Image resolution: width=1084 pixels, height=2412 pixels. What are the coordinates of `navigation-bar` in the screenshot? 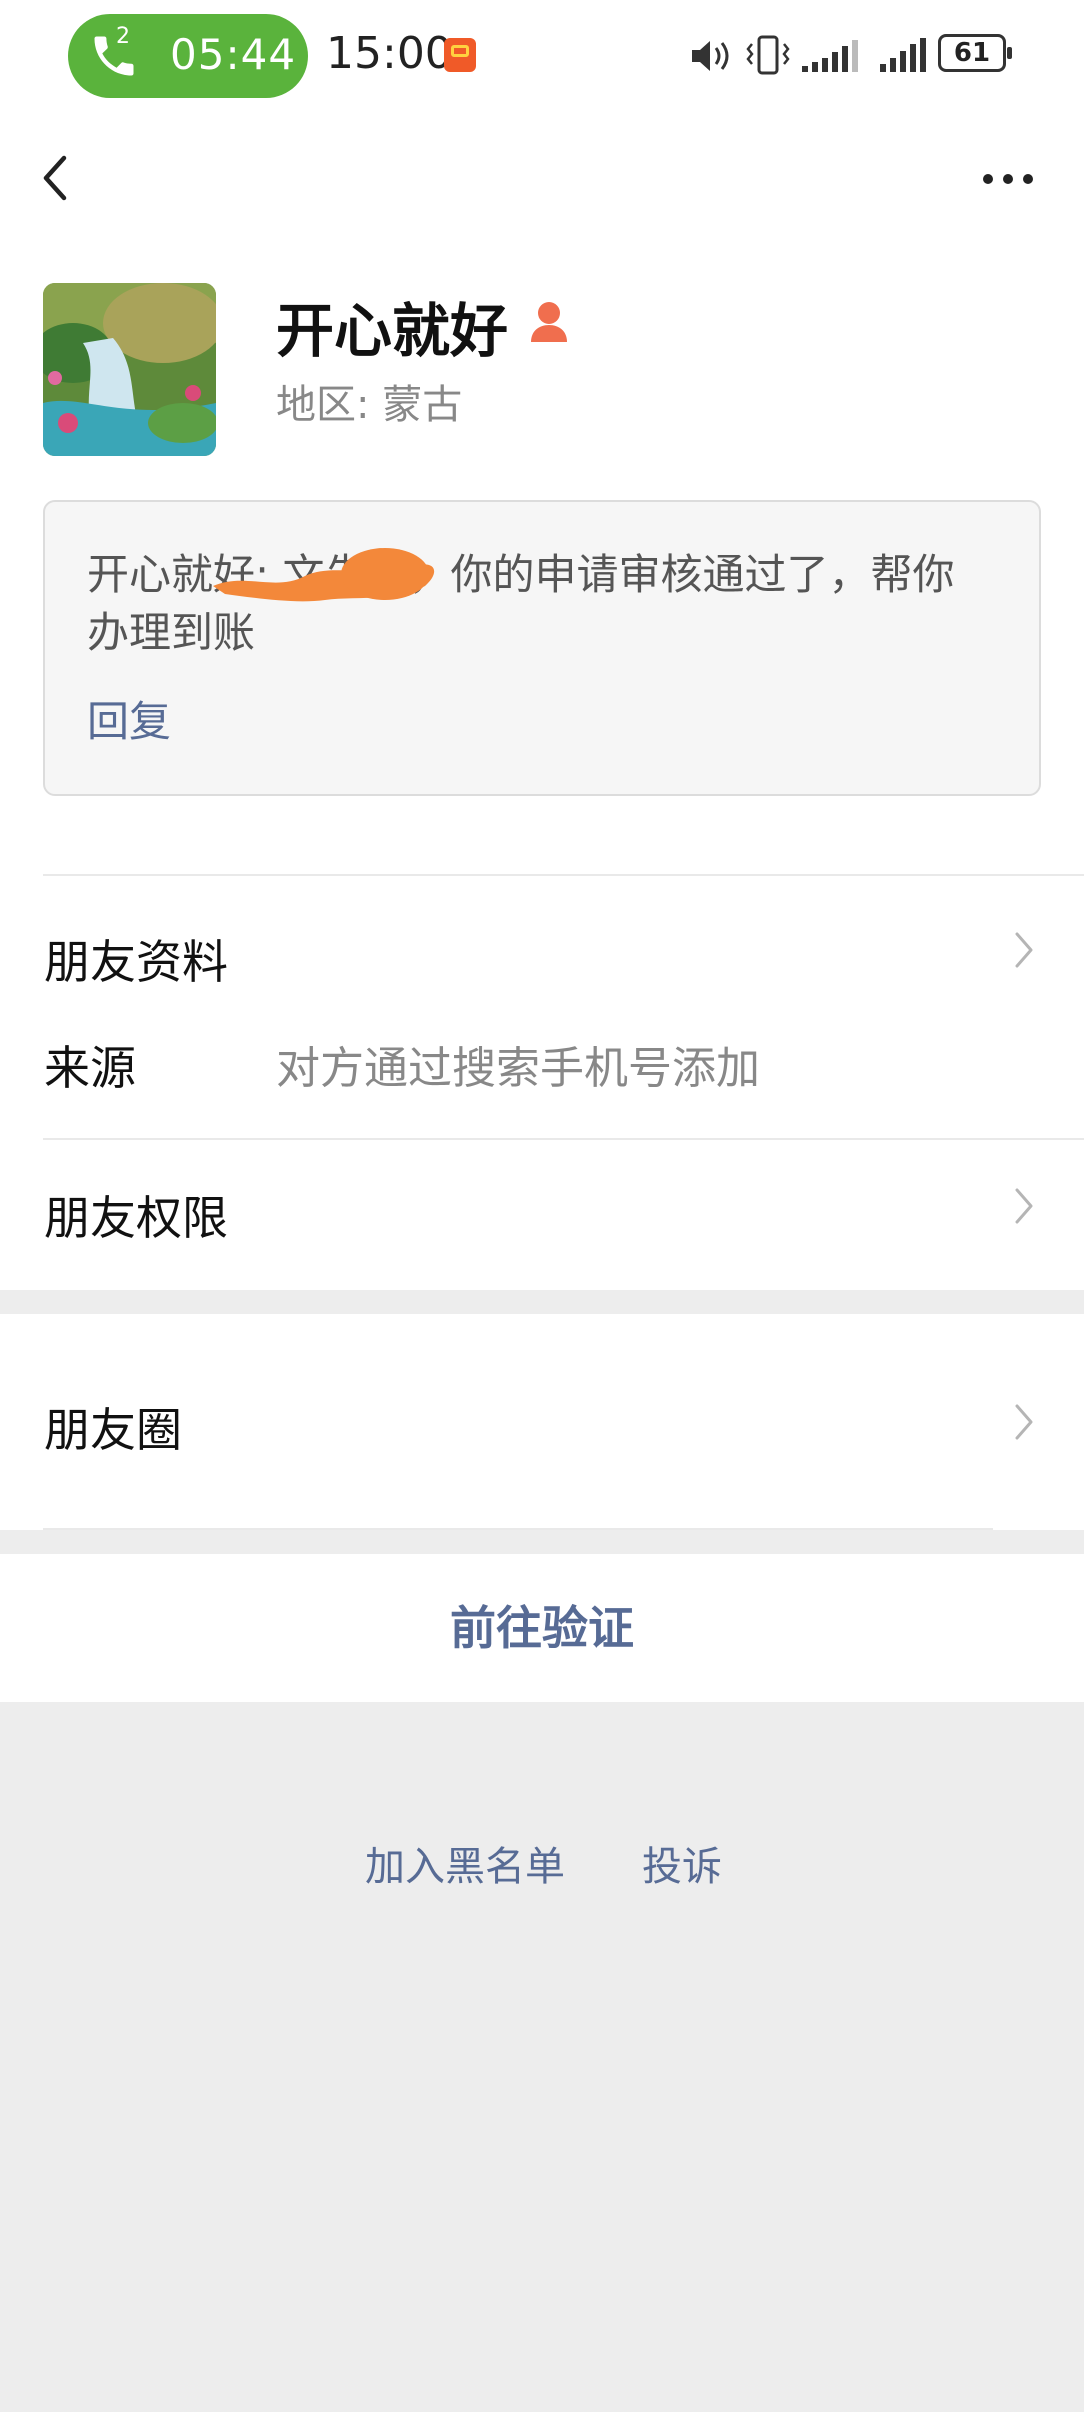 It's located at (542, 176).